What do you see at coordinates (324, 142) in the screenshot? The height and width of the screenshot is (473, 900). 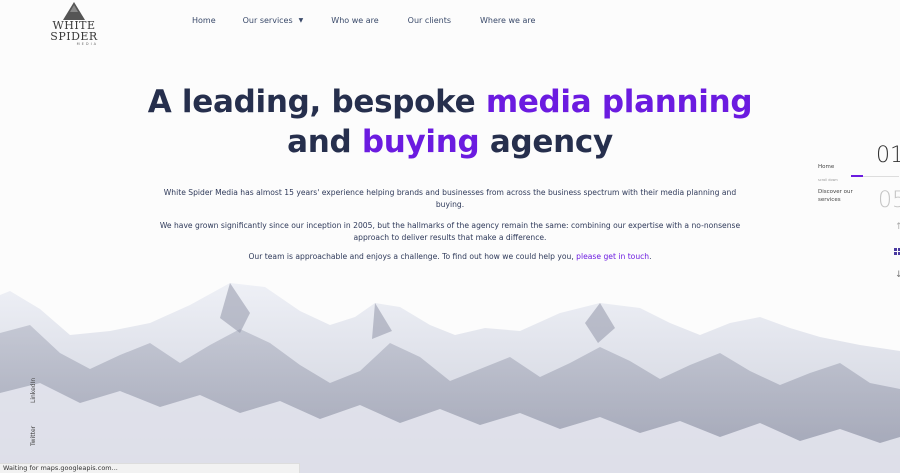 I see `hero-title-part-2: and` at bounding box center [324, 142].